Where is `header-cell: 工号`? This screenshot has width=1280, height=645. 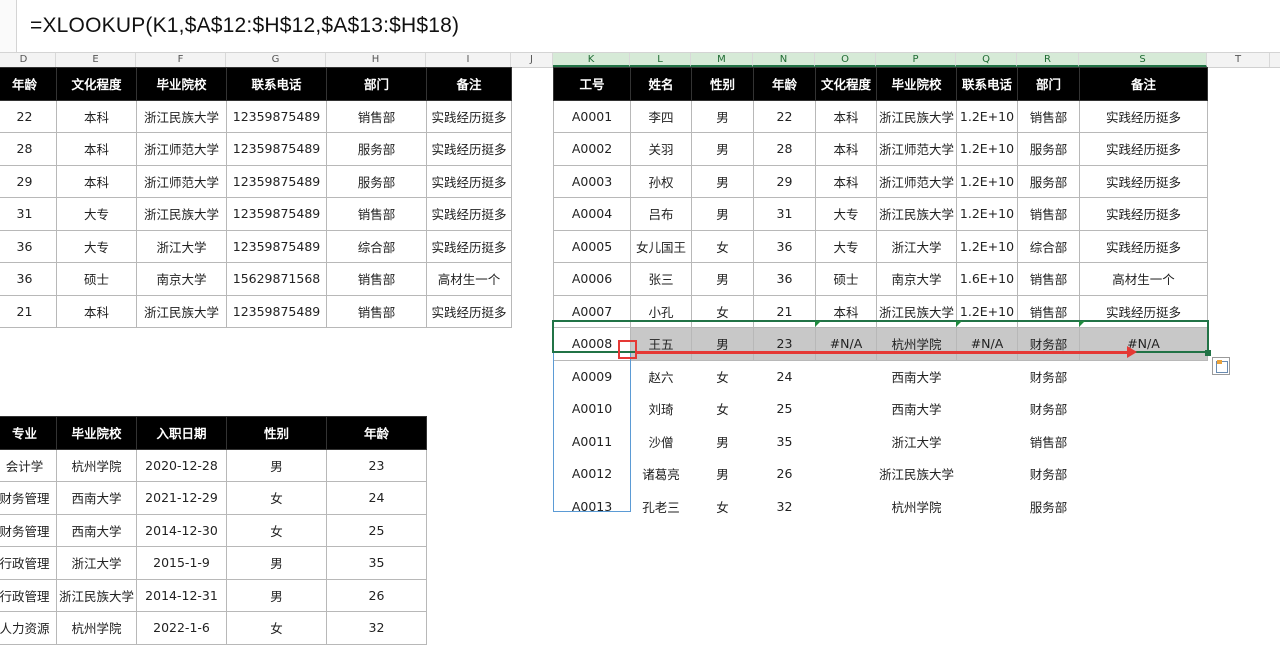 header-cell: 工号 is located at coordinates (592, 84).